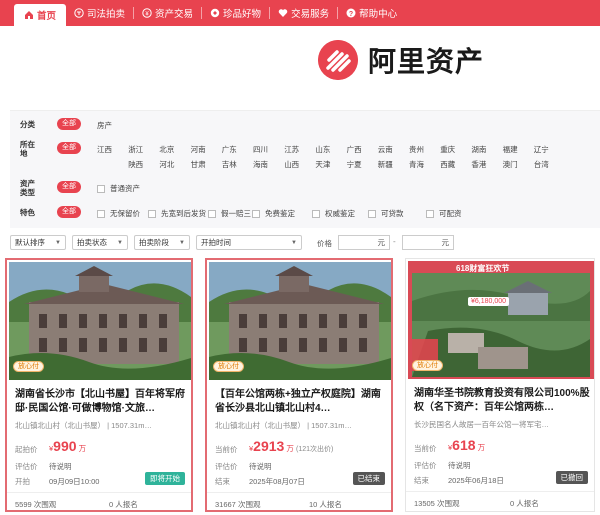 Image resolution: width=600 pixels, height=515 pixels. What do you see at coordinates (385, 149) in the screenshot?
I see `location-option: 云南` at bounding box center [385, 149].